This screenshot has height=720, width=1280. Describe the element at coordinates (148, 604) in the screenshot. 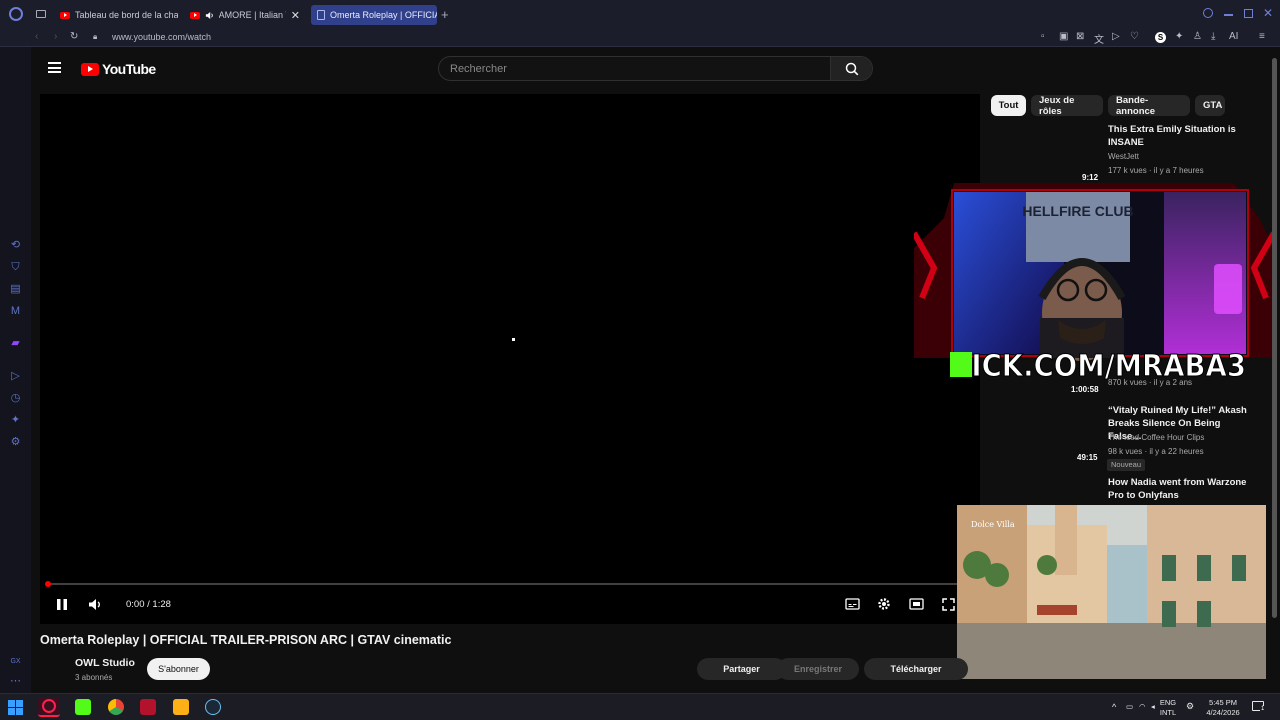

I see `time-display: 0:00 / 1:28` at that location.